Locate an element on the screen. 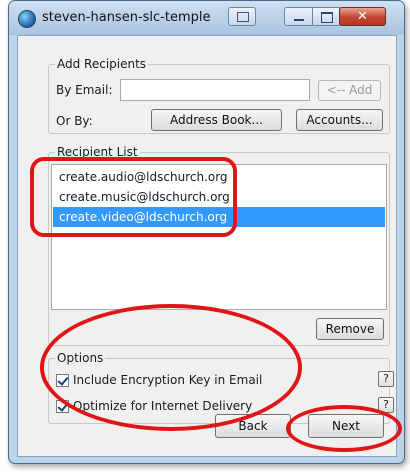 The width and height of the screenshot is (410, 472). minimize-icon is located at coordinates (299, 20).